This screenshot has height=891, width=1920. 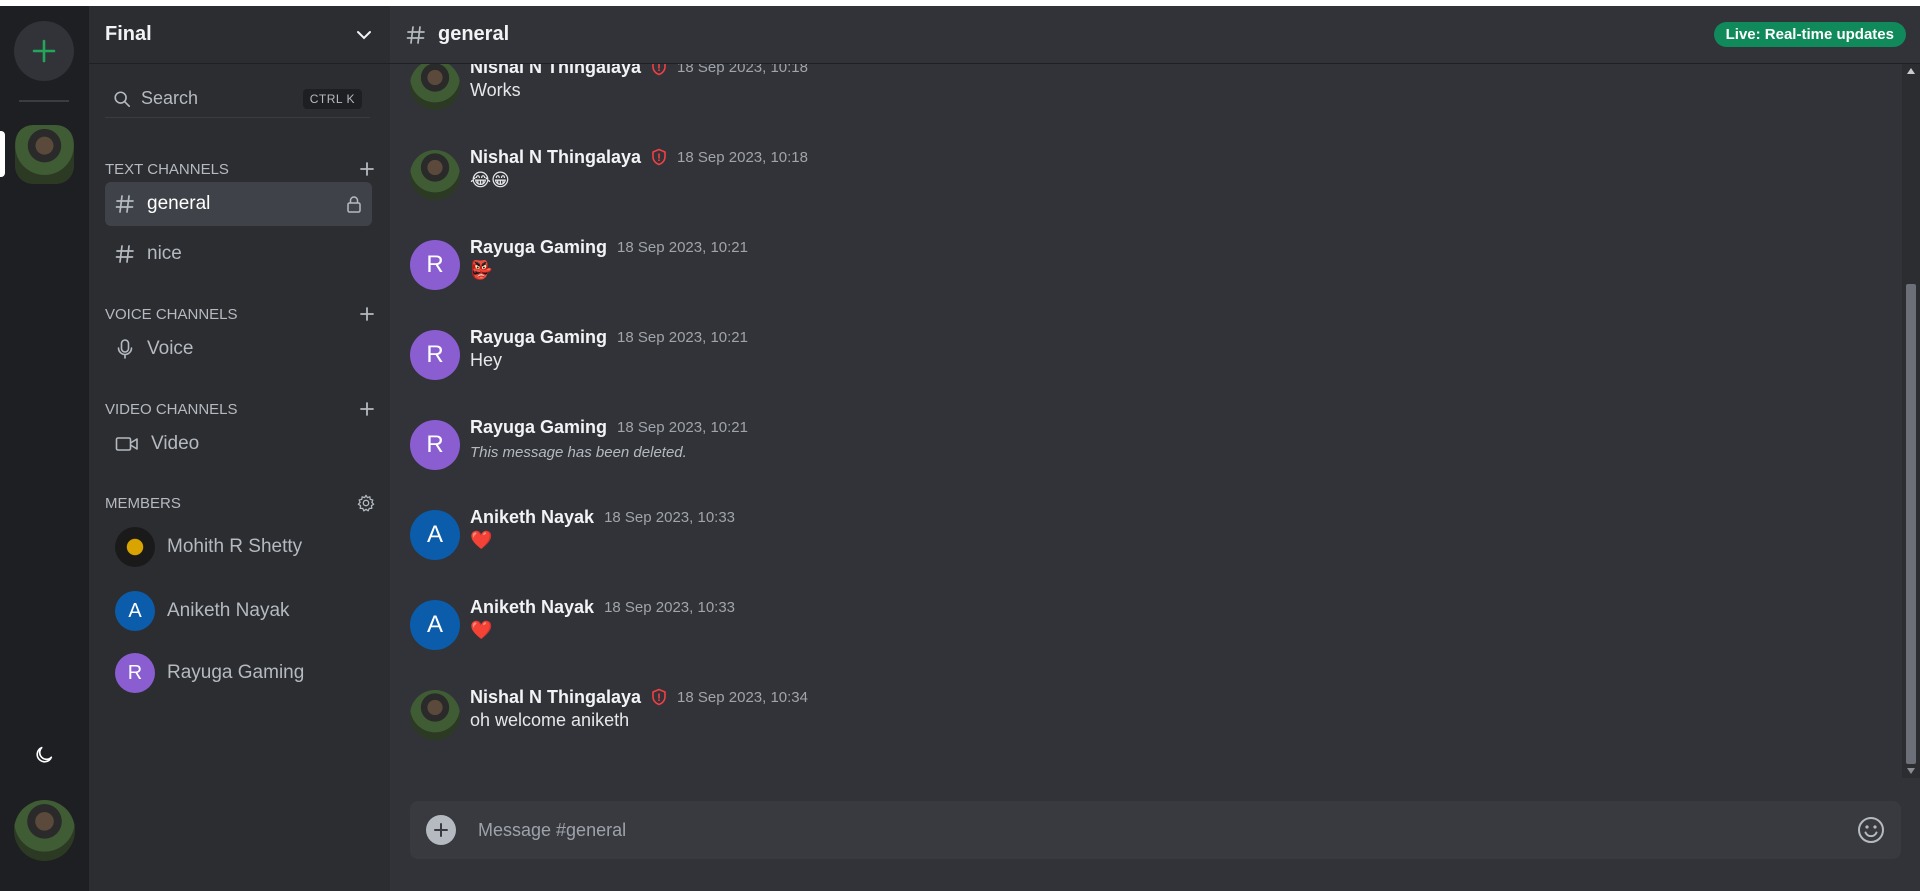 What do you see at coordinates (236, 672) in the screenshot?
I see `member-name: Rayuga Gaming` at bounding box center [236, 672].